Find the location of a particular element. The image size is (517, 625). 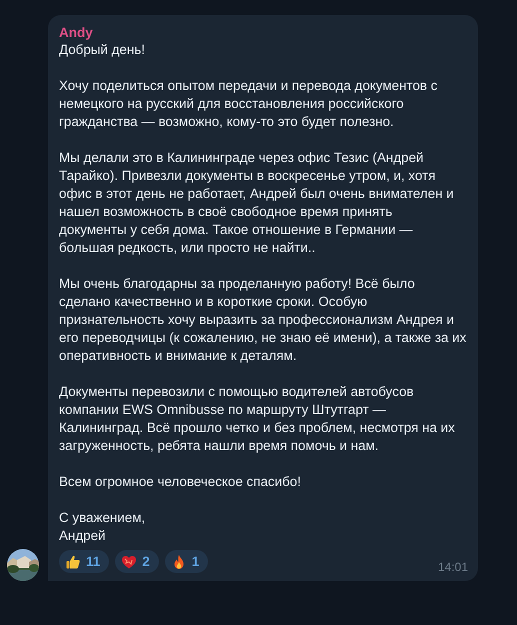

message-paragraph: Мы делали это в Калининграде через офис Тезис (Андрей Тарайко). Привезли документы в воскресенье утром, и, хотя офис в этот день не работает, Андрей был очень внимателен и нашел возможность в своё свободное время принять документы у себя дома. Такое отношение в Германии — большая редкость, или просто не найти.. is located at coordinates (256, 203).